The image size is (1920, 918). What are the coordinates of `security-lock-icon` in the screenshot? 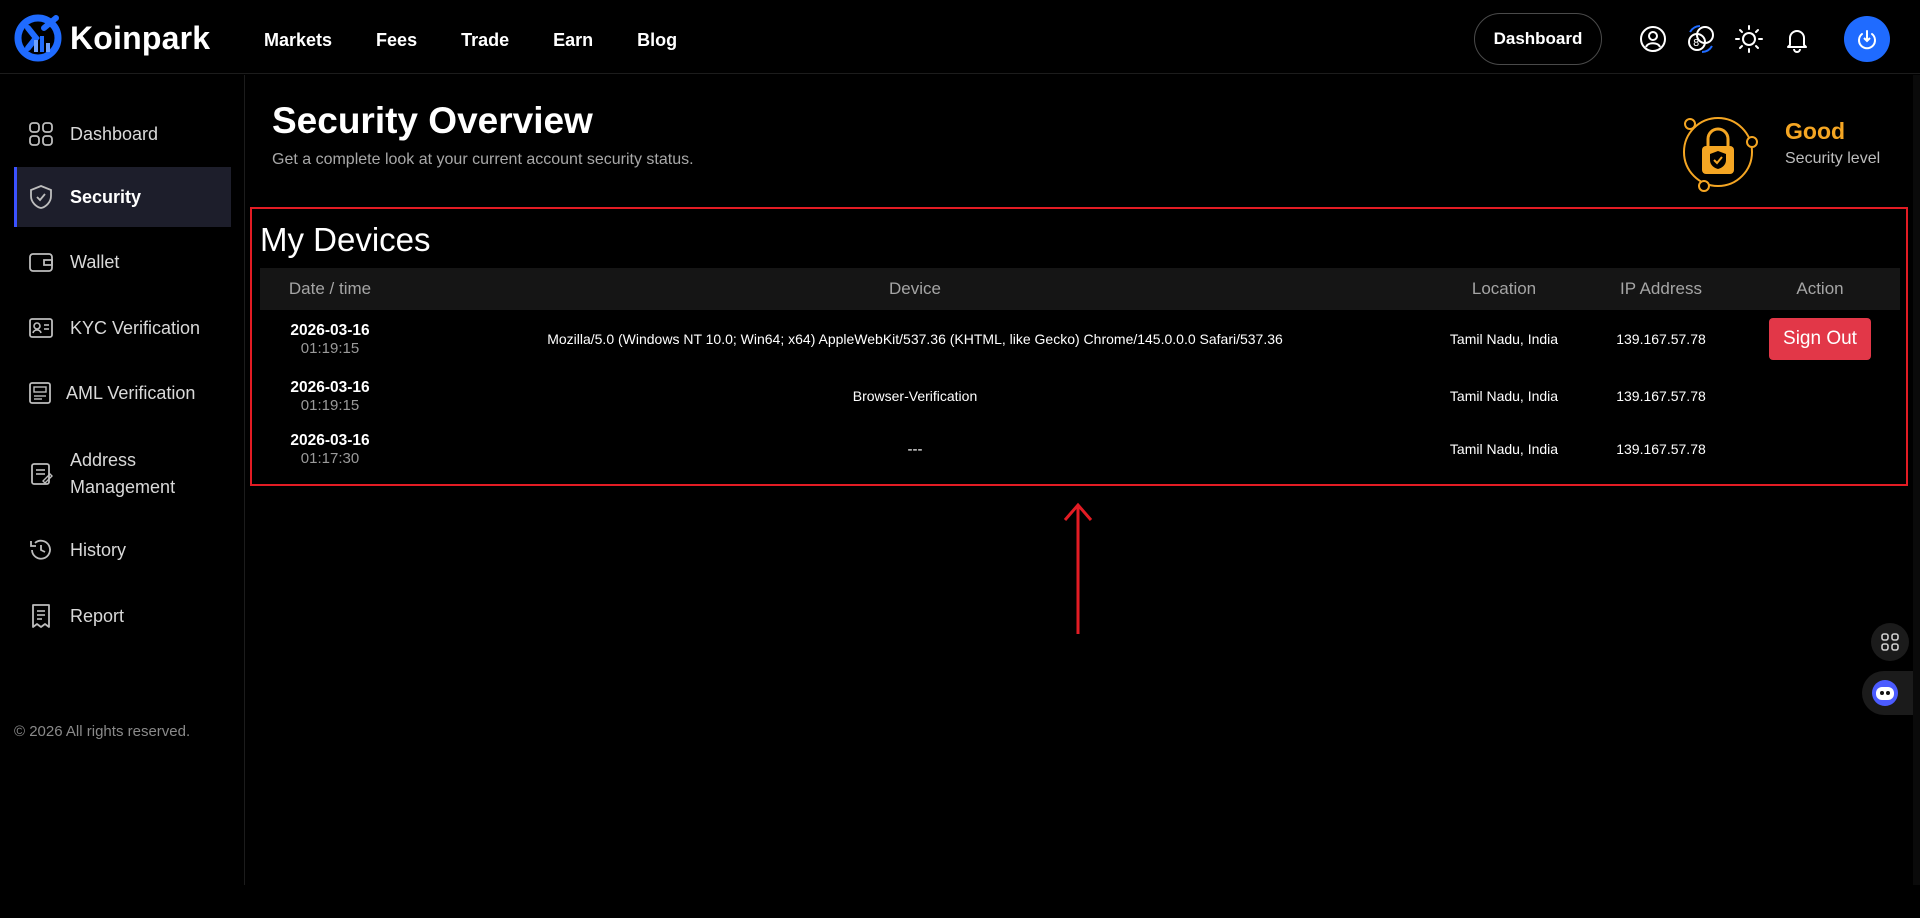 It's located at (1720, 154).